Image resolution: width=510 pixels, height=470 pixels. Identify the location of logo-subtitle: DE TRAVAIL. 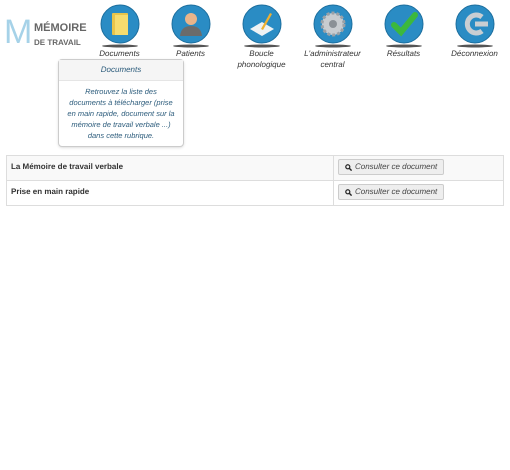
(57, 42).